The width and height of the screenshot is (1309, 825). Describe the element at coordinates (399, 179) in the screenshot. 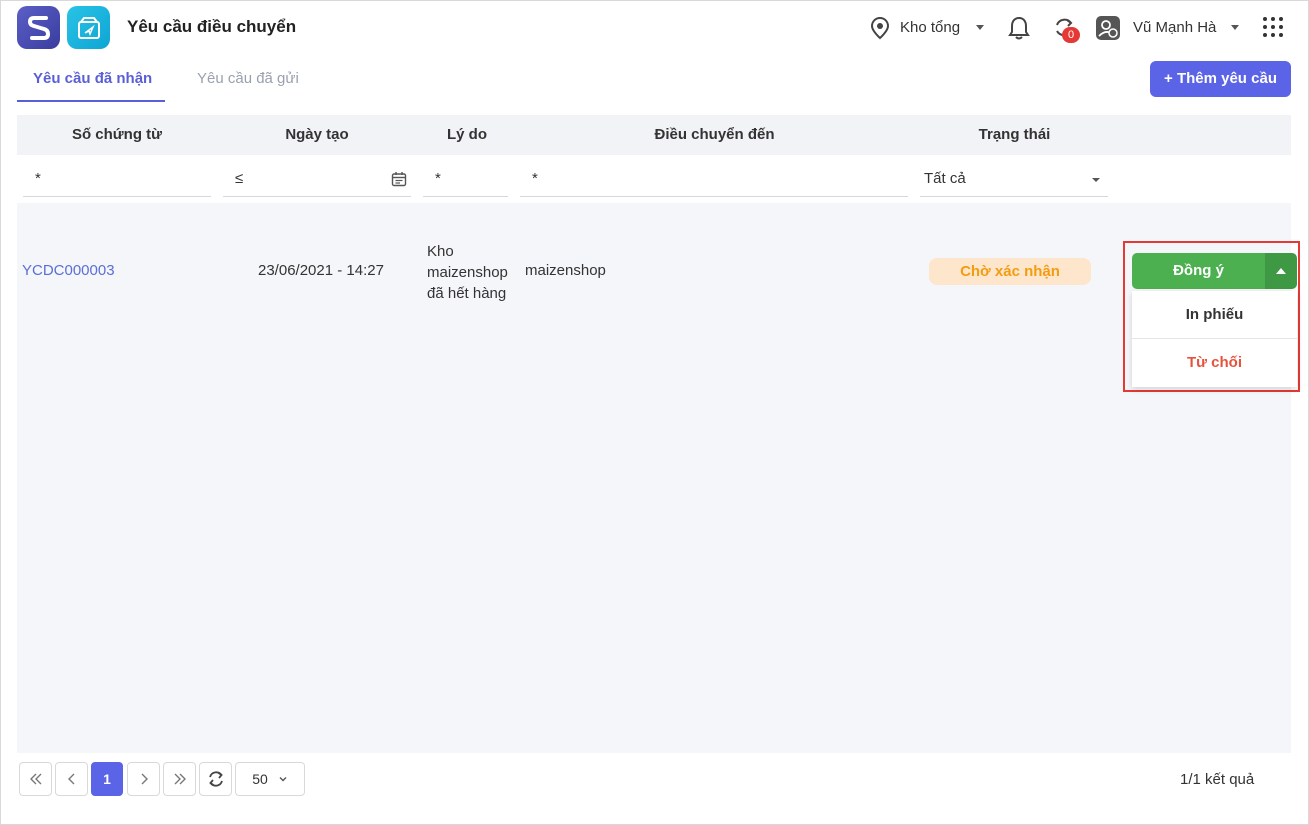

I see `calendar-icon` at that location.